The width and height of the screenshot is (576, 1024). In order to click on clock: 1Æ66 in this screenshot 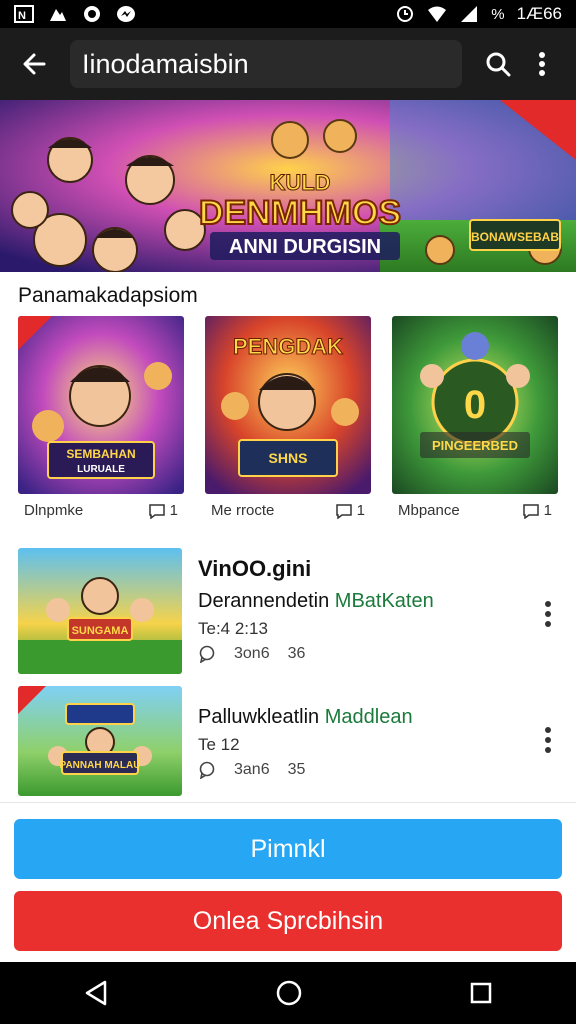, I will do `click(539, 13)`.